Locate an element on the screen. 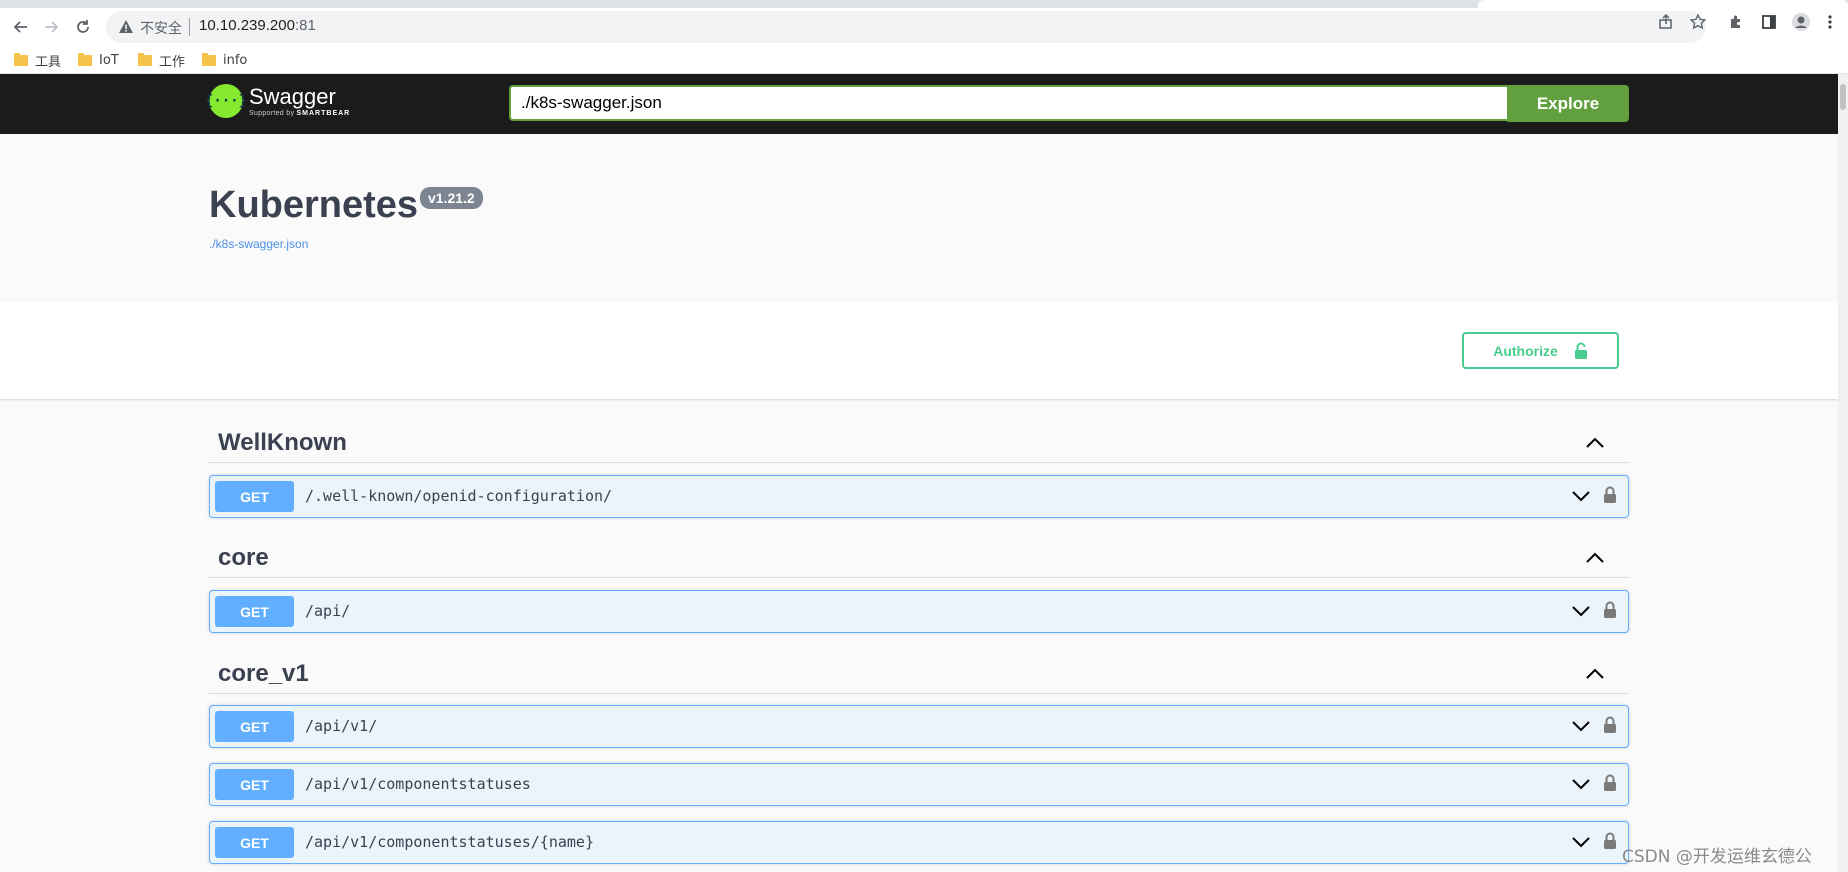 Image resolution: width=1848 pixels, height=872 pixels. scheme-container: Authorize is located at coordinates (919, 350).